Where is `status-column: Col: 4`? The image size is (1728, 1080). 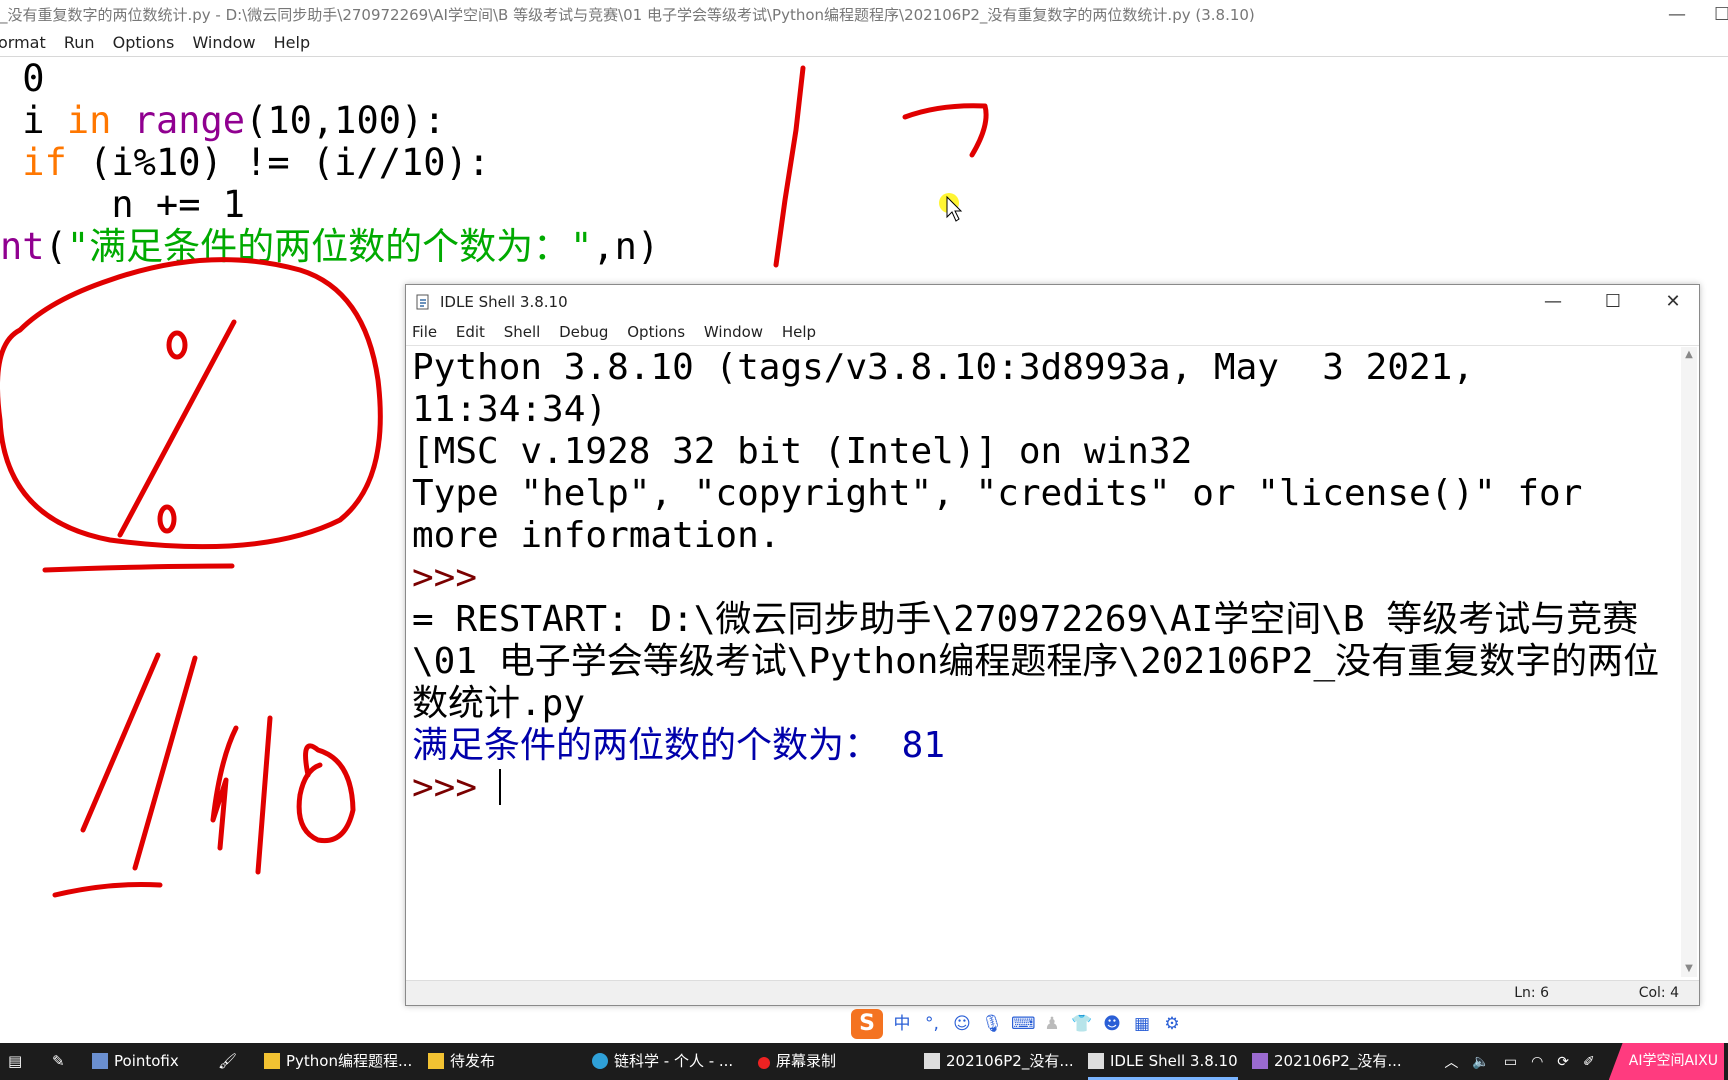
status-column: Col: 4 is located at coordinates (1658, 993).